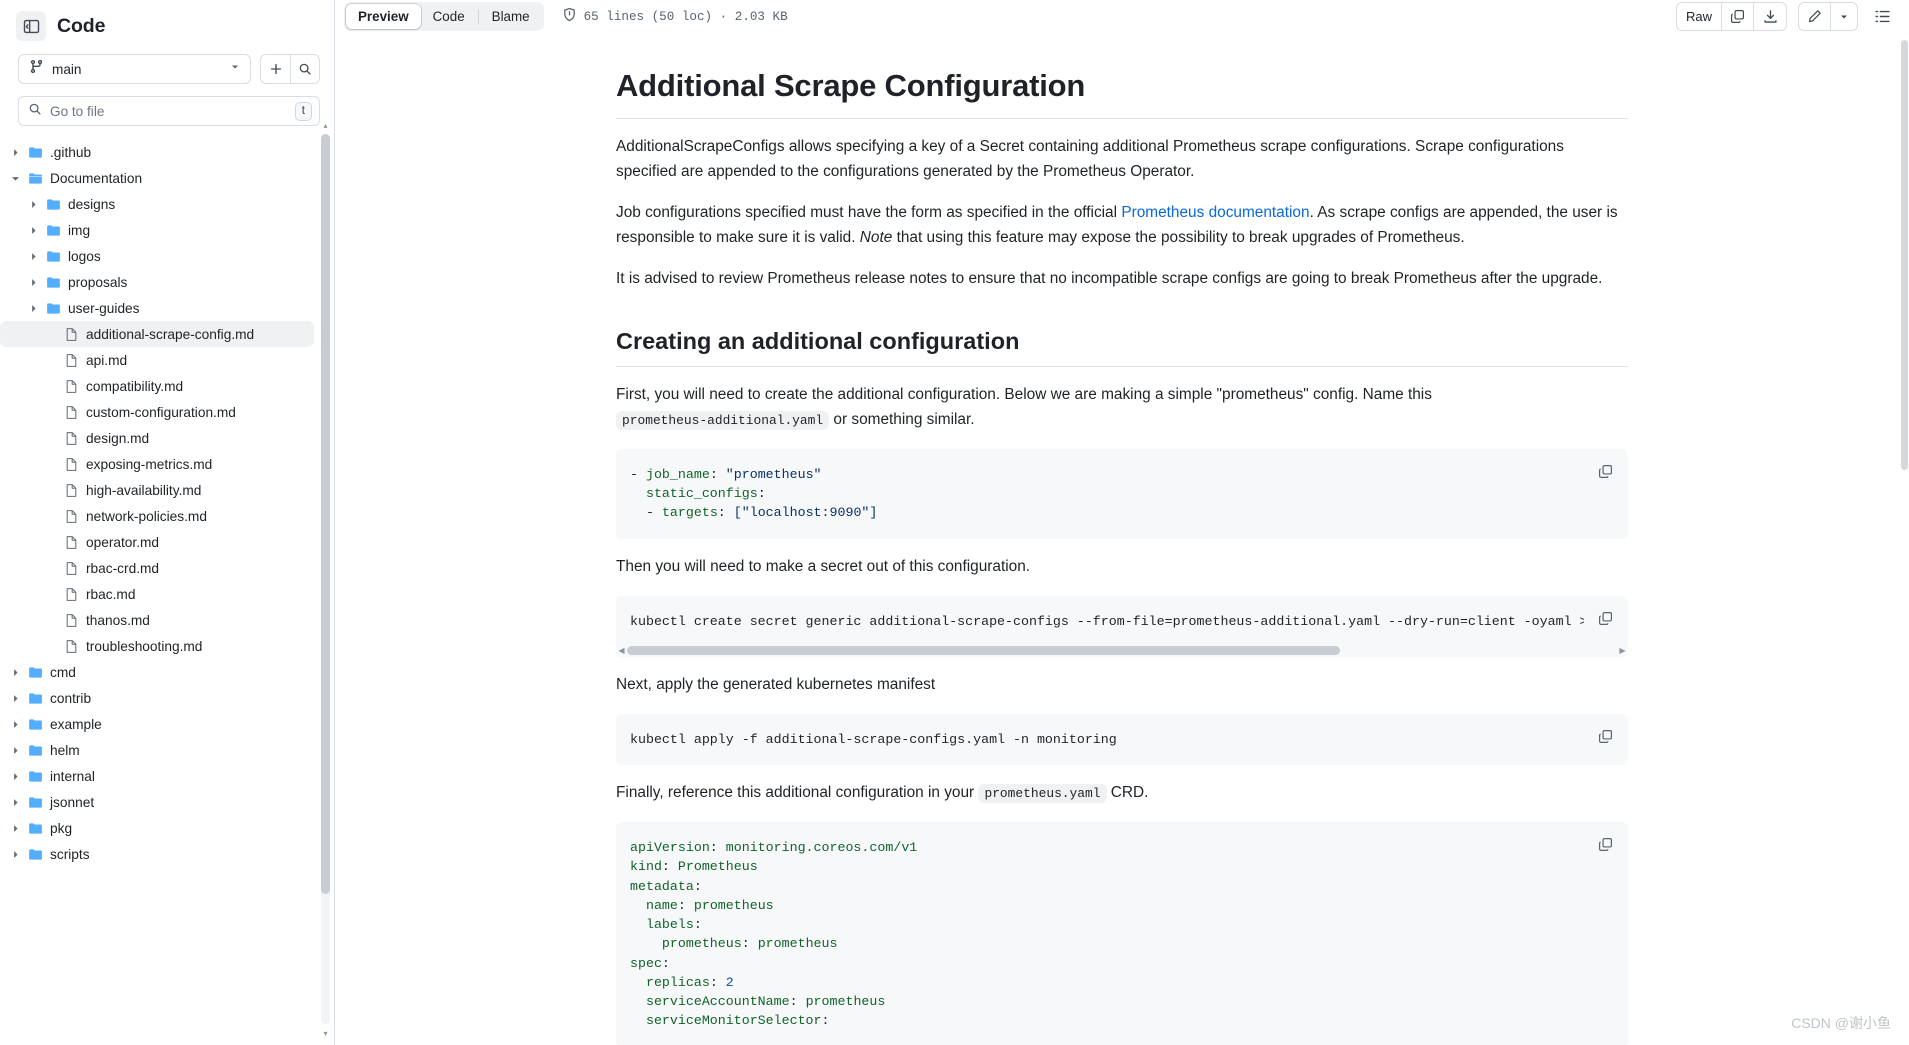 This screenshot has height=1045, width=1909. I want to click on sidebar-collapse-icon, so click(31, 26).